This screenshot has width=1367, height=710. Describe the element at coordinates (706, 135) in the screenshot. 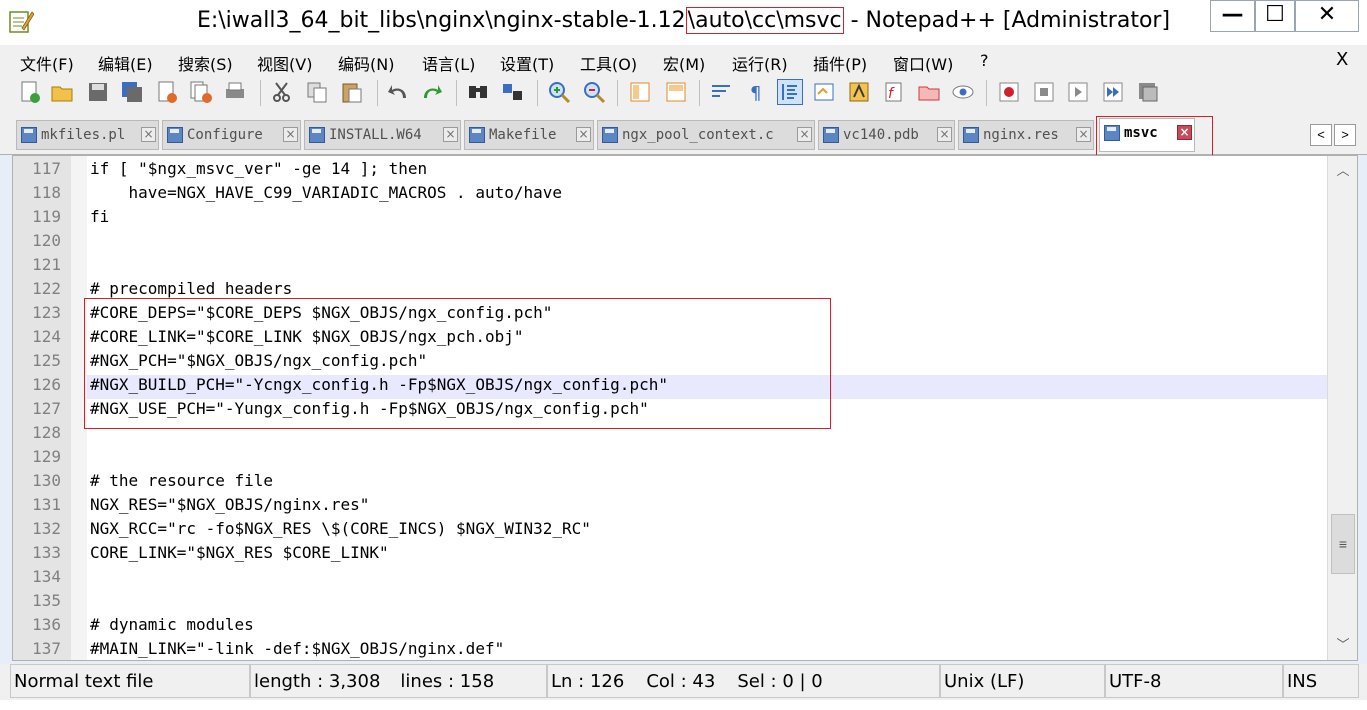

I see `tab-ngx-pool-context: ngx_pool_context.c ×` at that location.